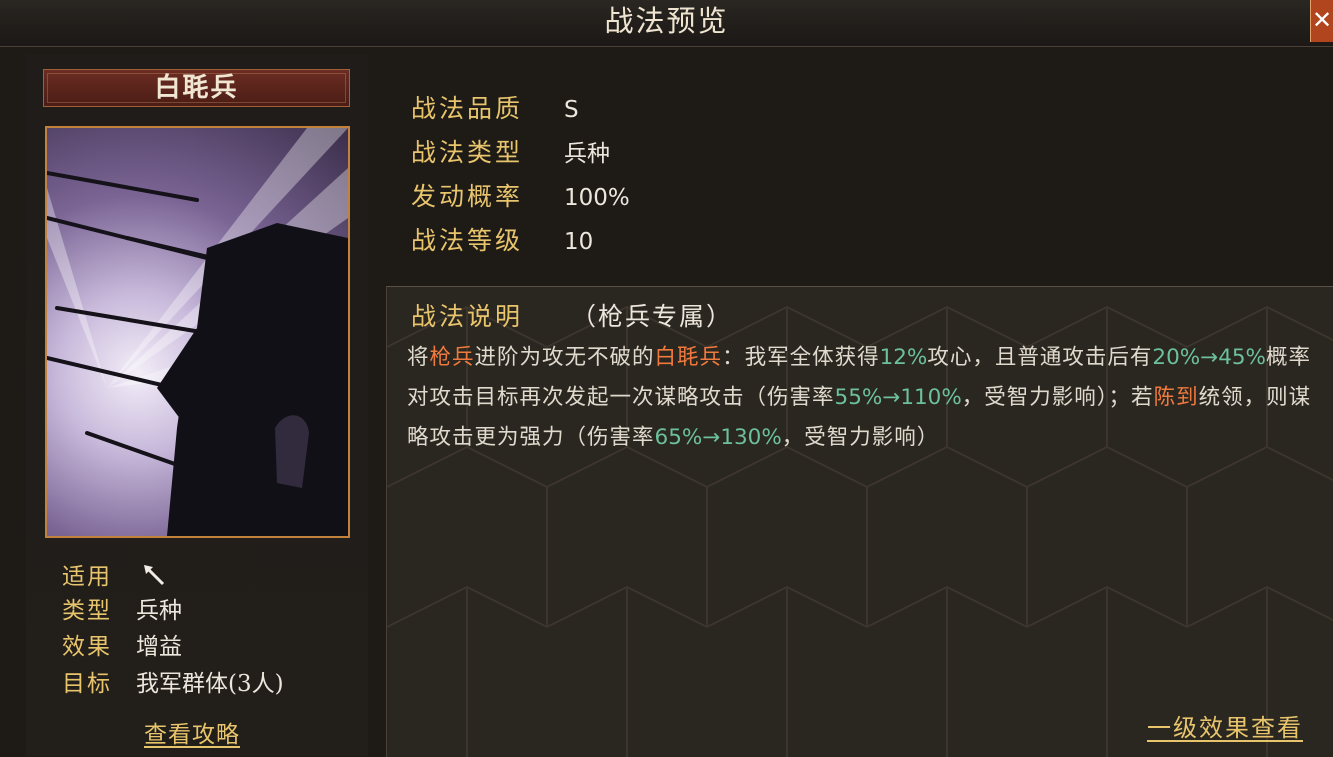 The width and height of the screenshot is (1333, 757). What do you see at coordinates (1057, 397) in the screenshot?
I see `description-segment: ，受智力影响）；若` at bounding box center [1057, 397].